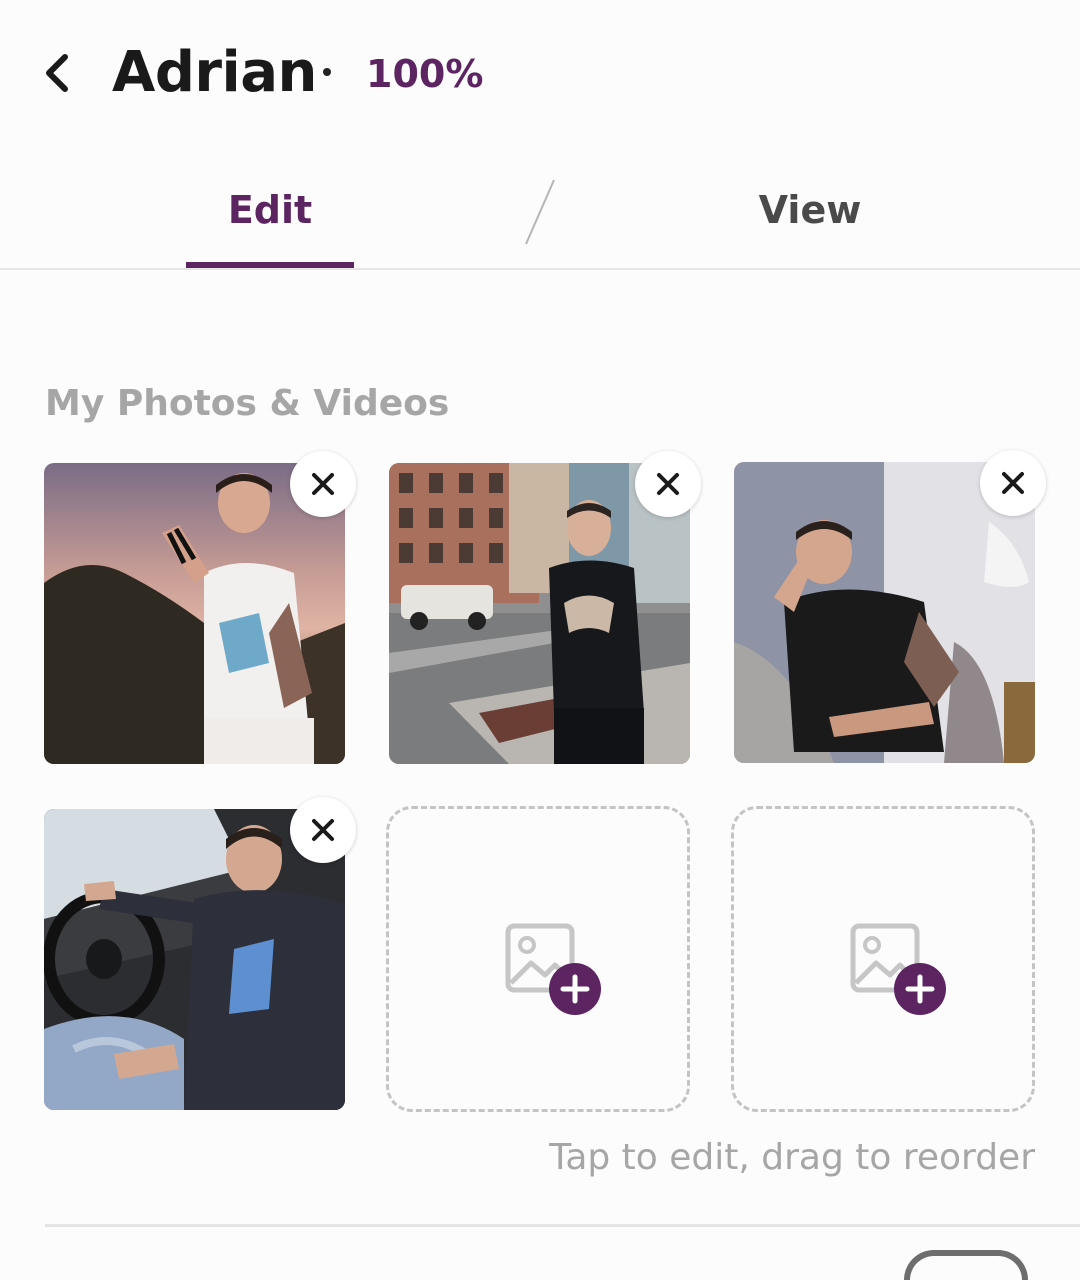  I want to click on profile-name: Adrian, so click(214, 72).